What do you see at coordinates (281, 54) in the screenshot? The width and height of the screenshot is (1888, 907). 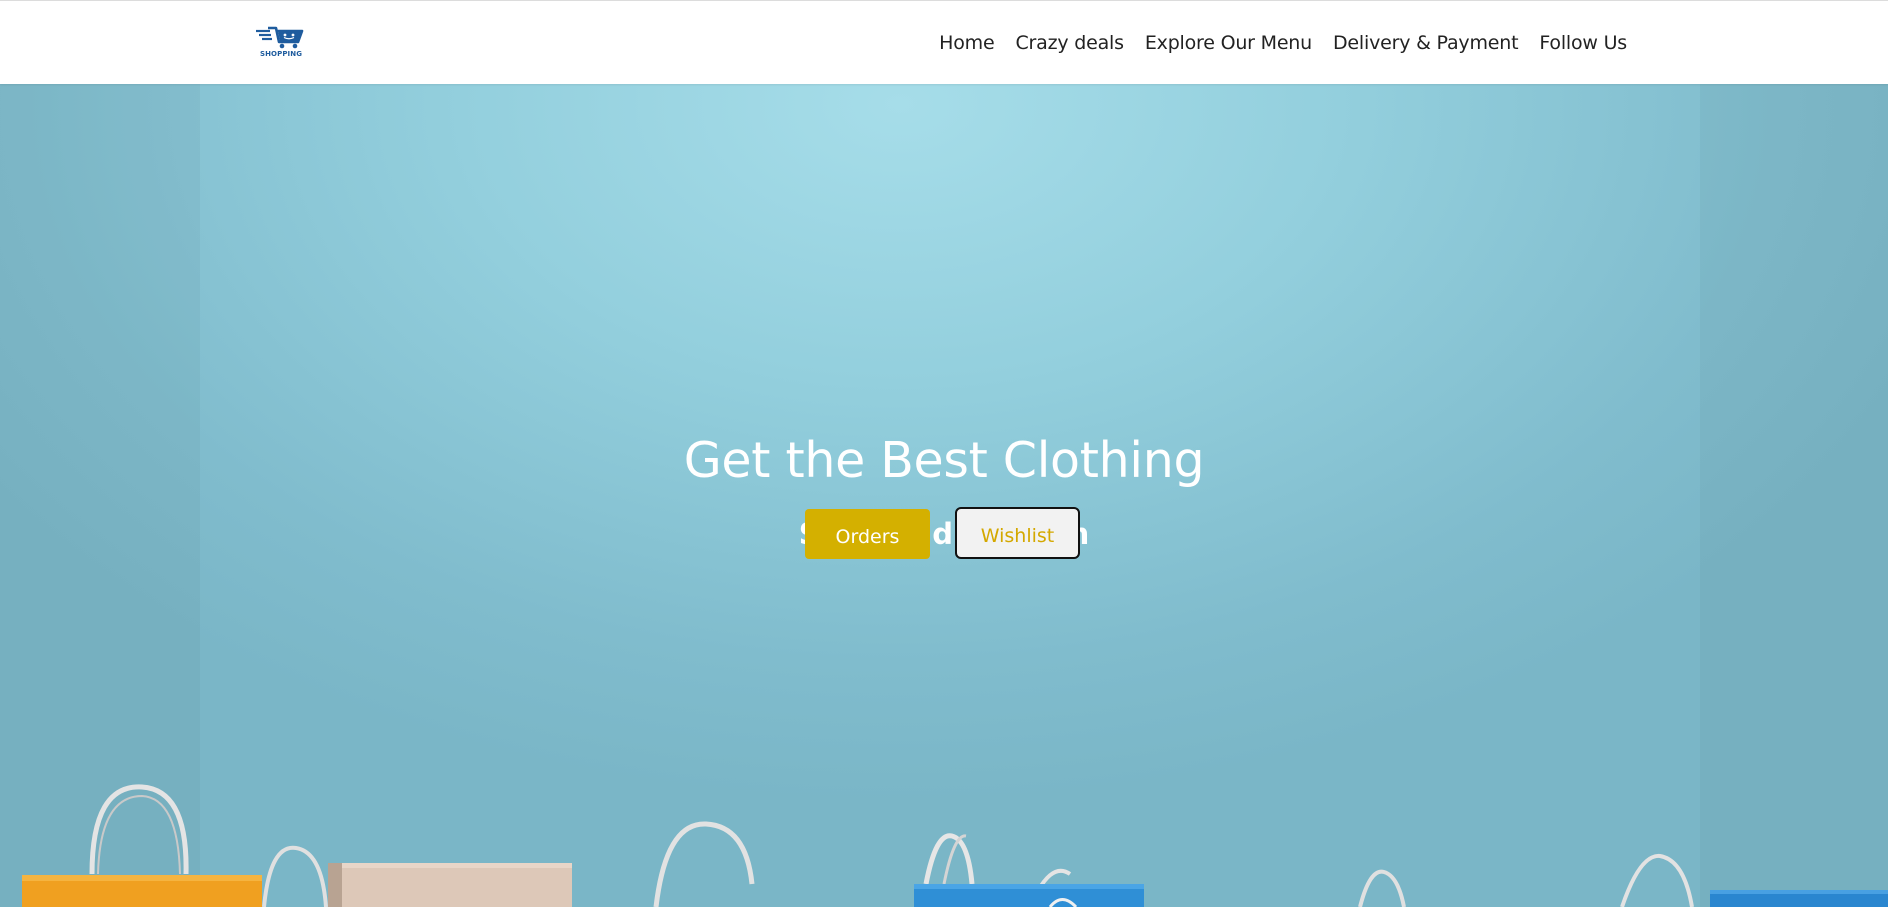 I see `logo-text: SHOPPING` at bounding box center [281, 54].